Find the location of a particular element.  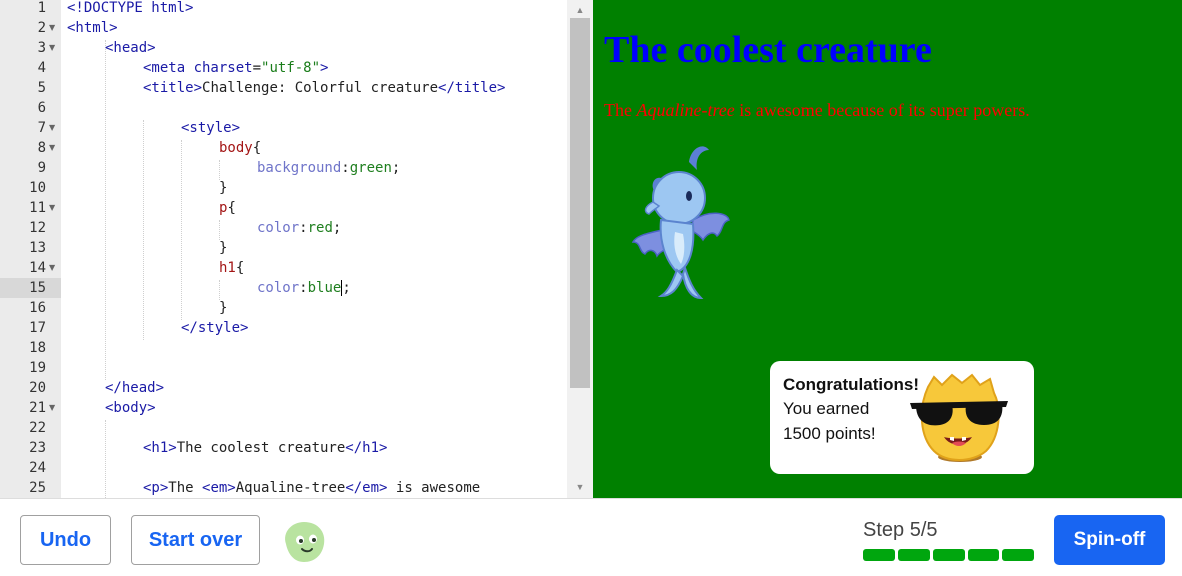

code-token: <head> is located at coordinates (130, 48).